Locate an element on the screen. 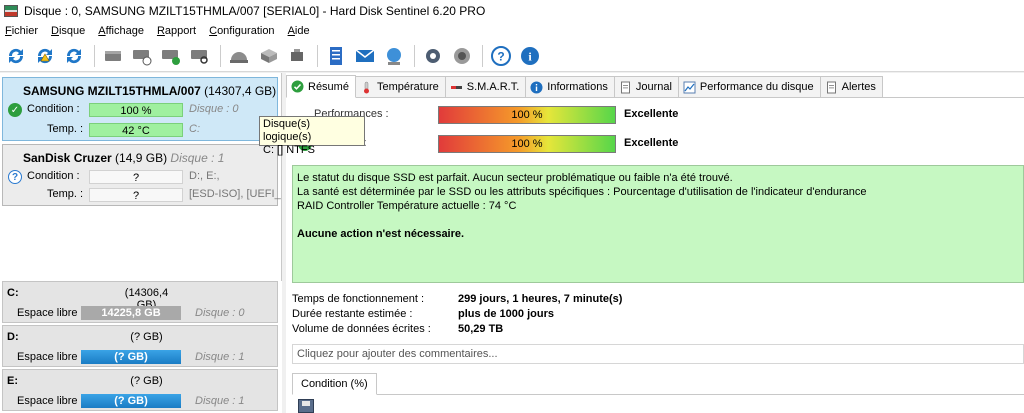 The height and width of the screenshot is (413, 1024). info-value: plus de 1000 jours is located at coordinates (506, 314).